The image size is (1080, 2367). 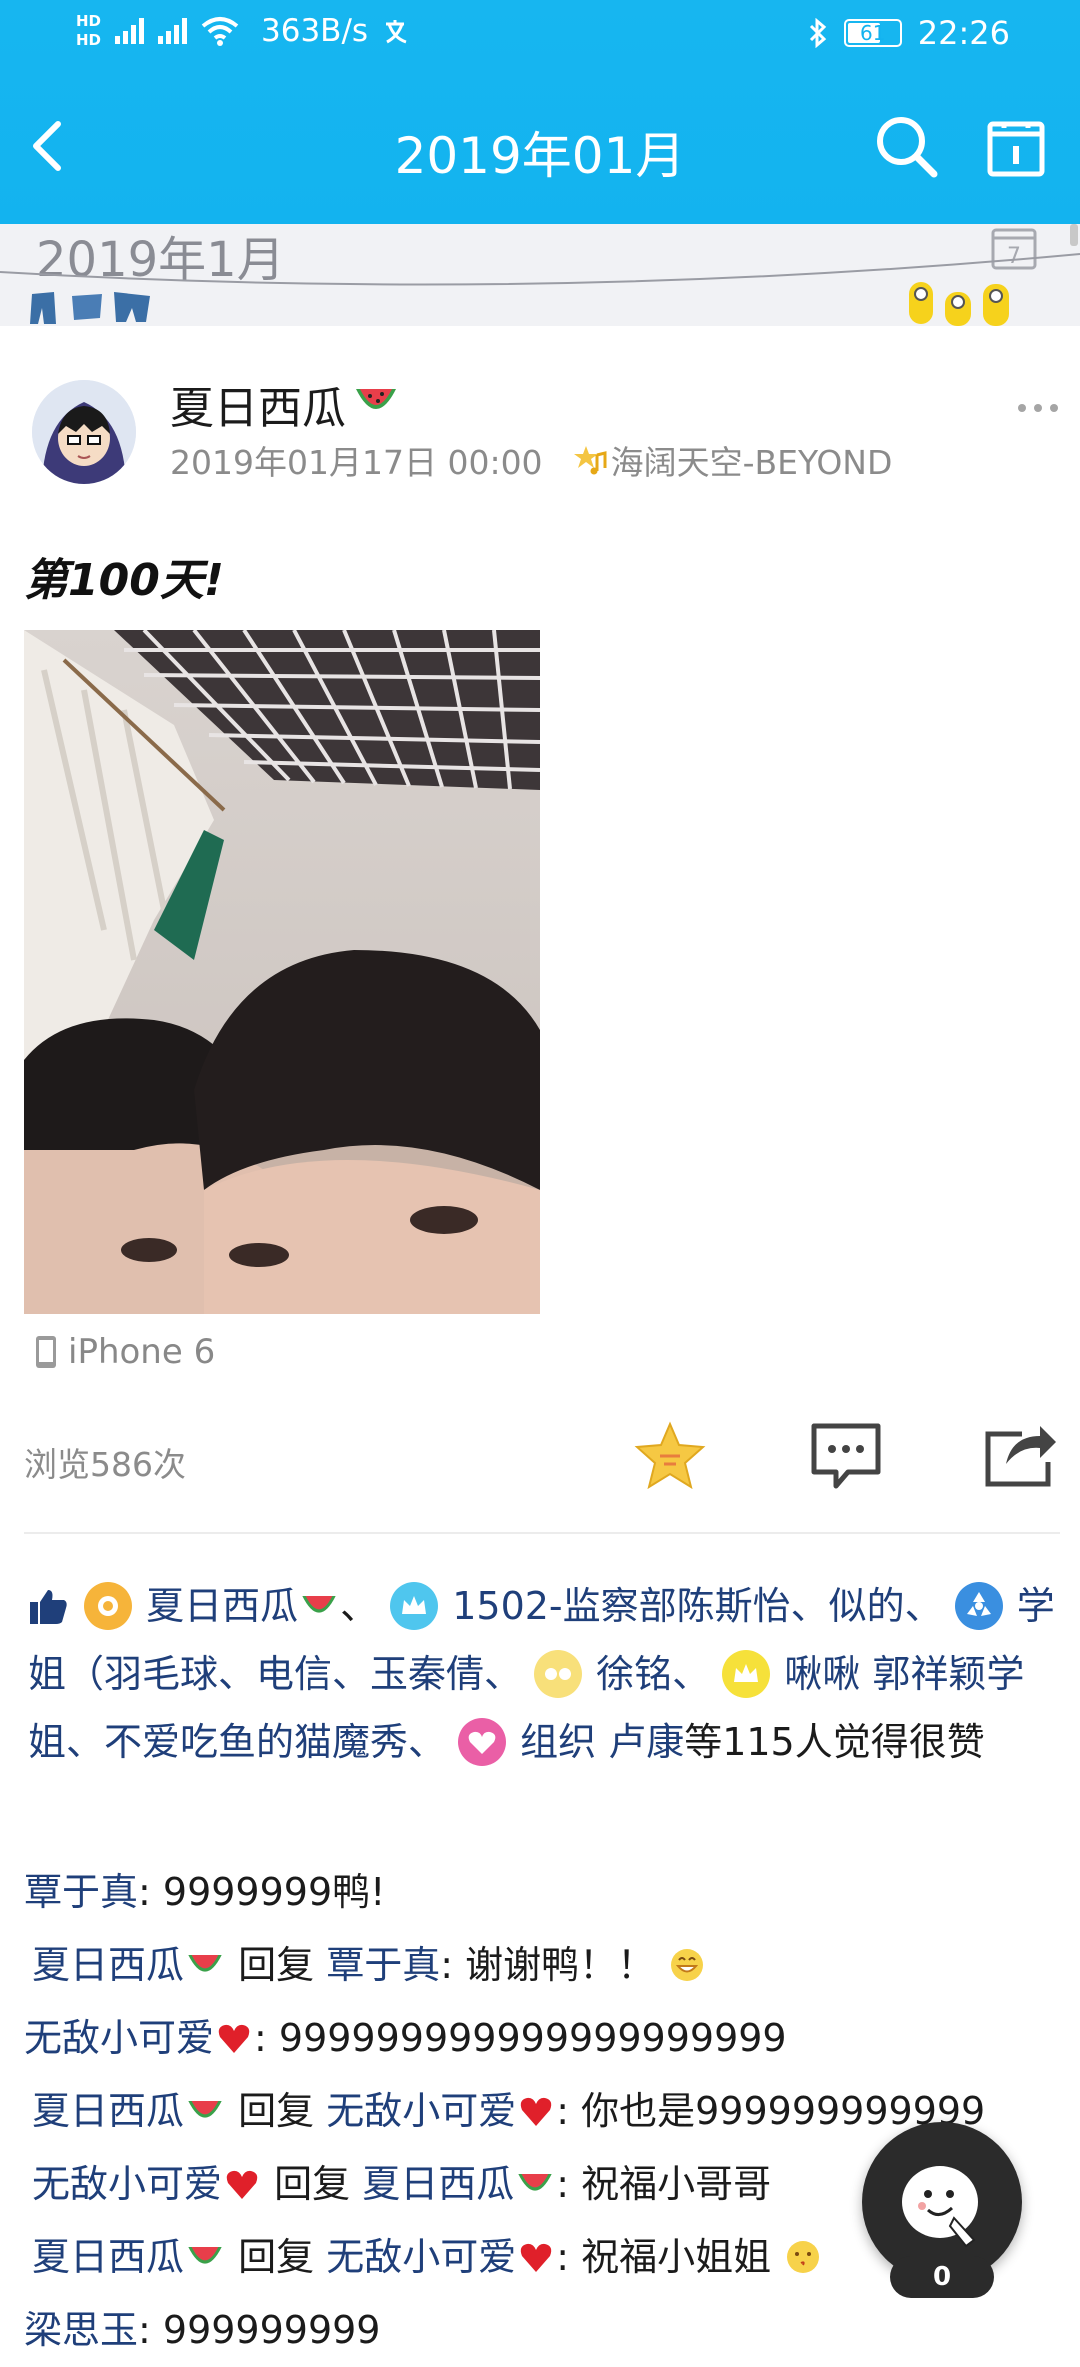 I want to click on nav-bar: 2019年01月, so click(x=540, y=148).